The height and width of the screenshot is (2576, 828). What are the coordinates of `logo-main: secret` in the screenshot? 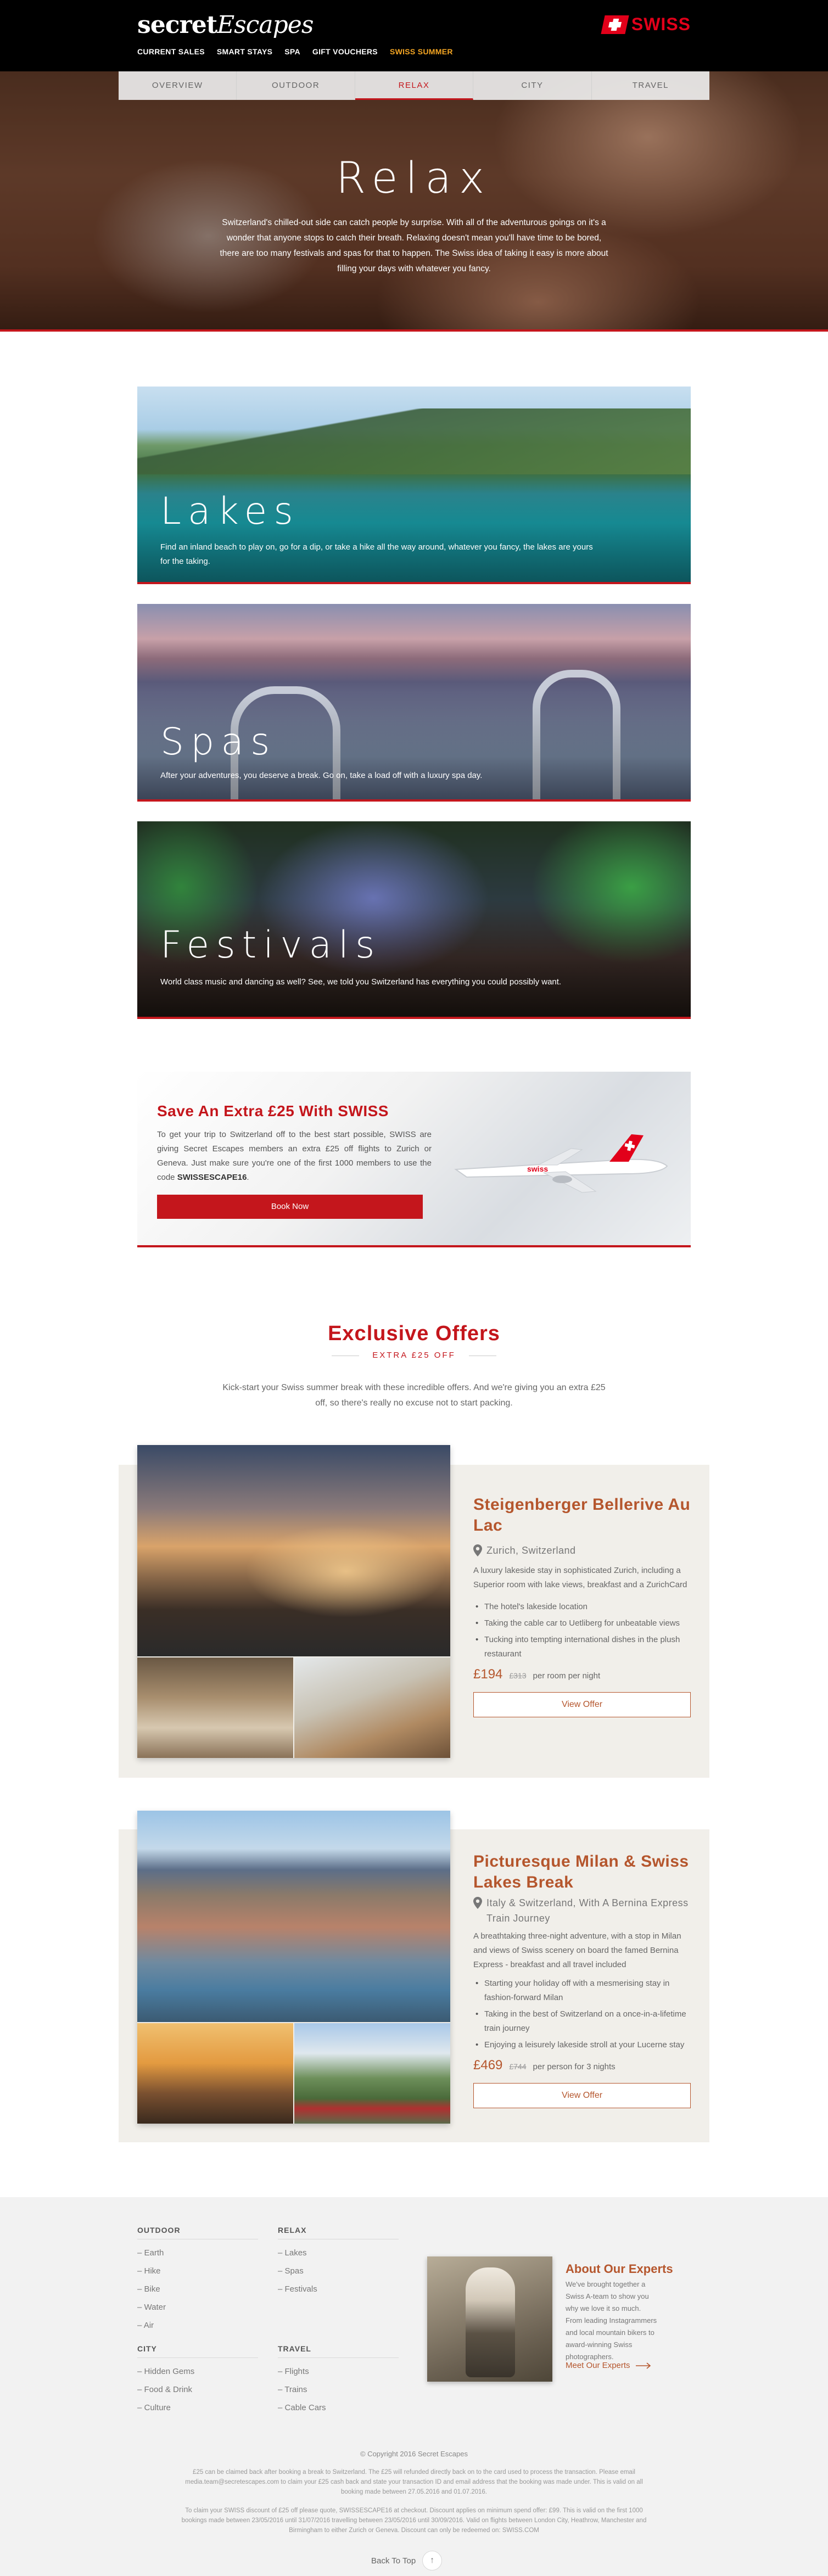 It's located at (177, 25).